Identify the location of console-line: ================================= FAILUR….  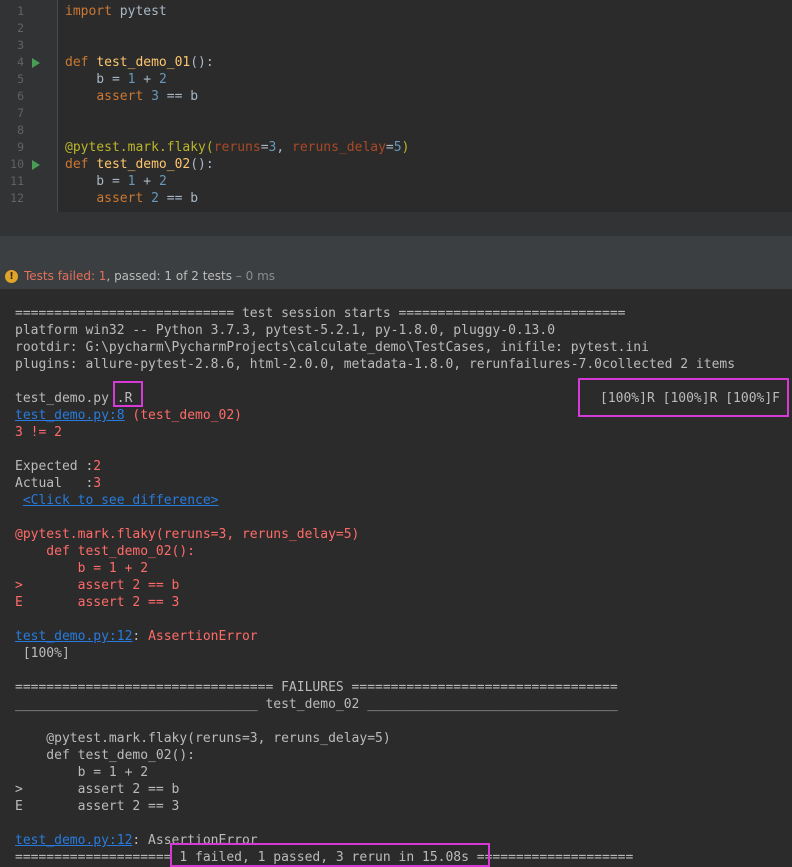
(316, 687).